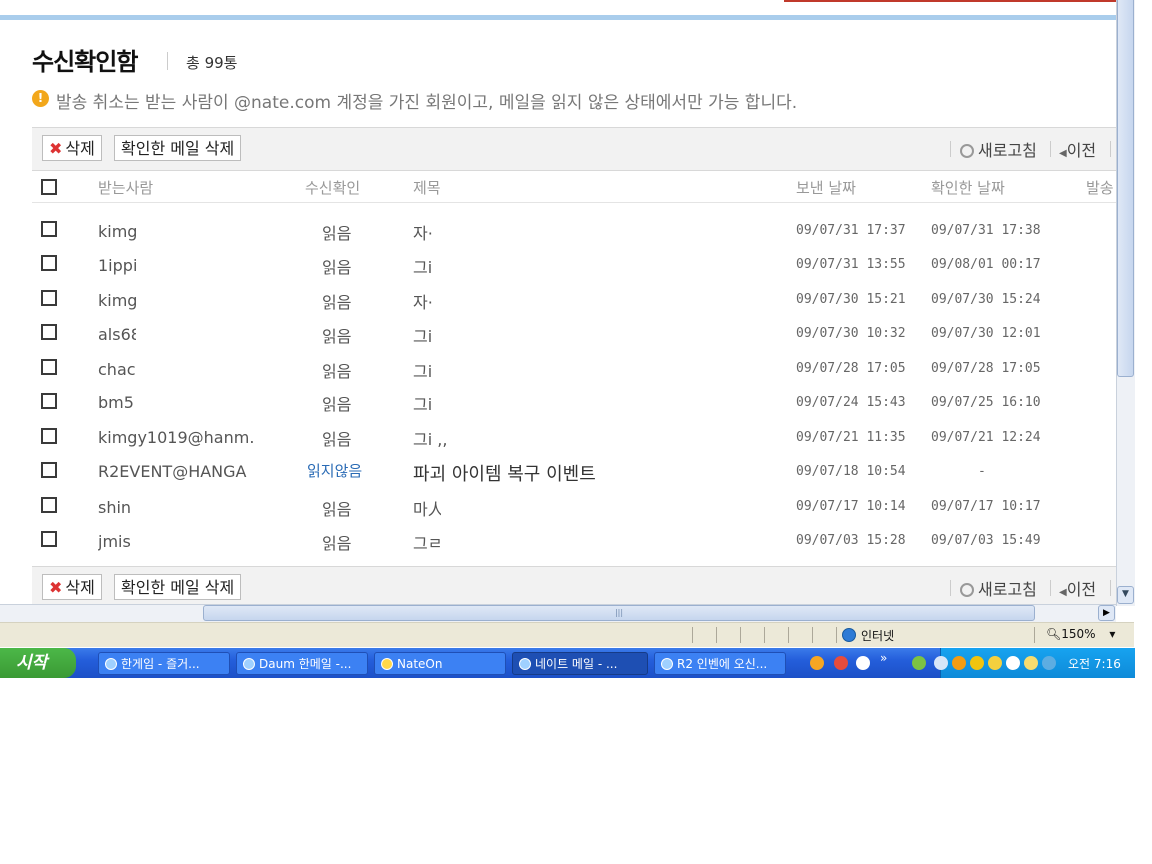 Image resolution: width=1152 pixels, height=864 pixels. What do you see at coordinates (118, 402) in the screenshot?
I see `row-recipient: bm5` at bounding box center [118, 402].